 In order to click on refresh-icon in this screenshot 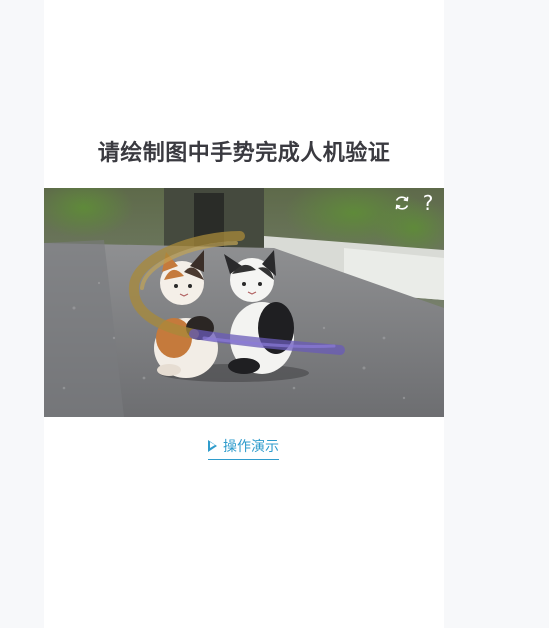, I will do `click(402, 203)`.